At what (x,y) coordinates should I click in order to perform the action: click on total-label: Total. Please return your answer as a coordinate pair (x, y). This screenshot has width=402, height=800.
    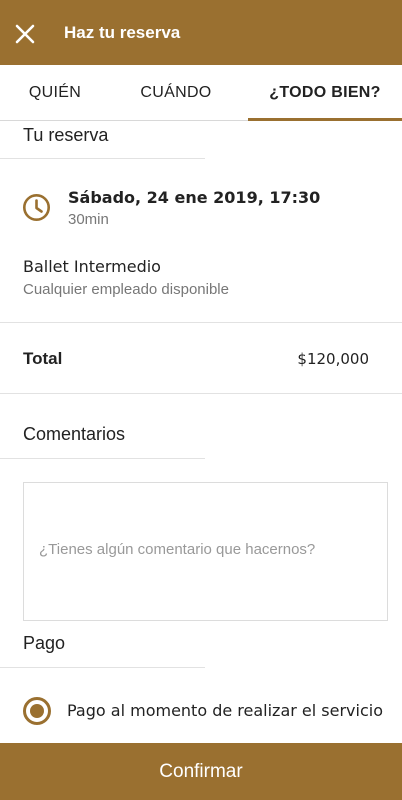
    Looking at the image, I should click on (43, 358).